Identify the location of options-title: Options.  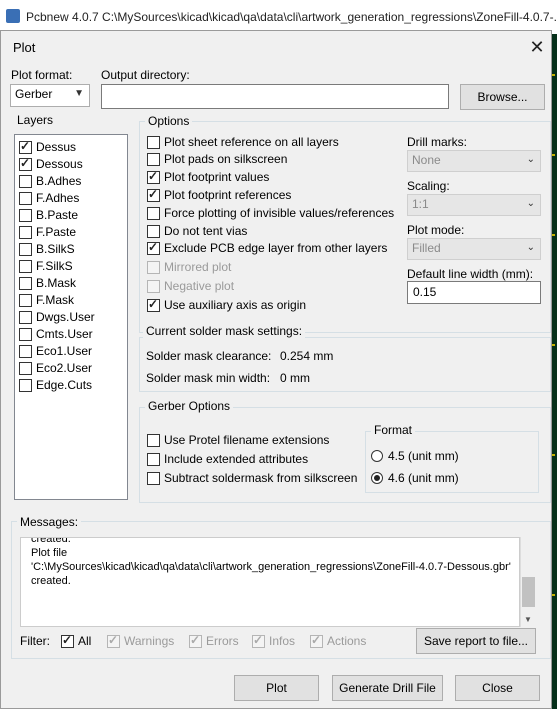
(169, 121).